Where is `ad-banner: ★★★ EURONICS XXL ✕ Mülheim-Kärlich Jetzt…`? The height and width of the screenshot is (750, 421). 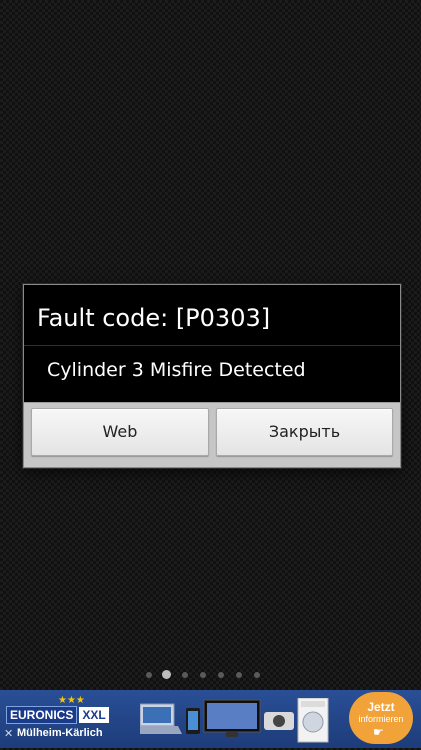
ad-banner: ★★★ EURONICS XXL ✕ Mülheim-Kärlich Jetzt… is located at coordinates (210, 719).